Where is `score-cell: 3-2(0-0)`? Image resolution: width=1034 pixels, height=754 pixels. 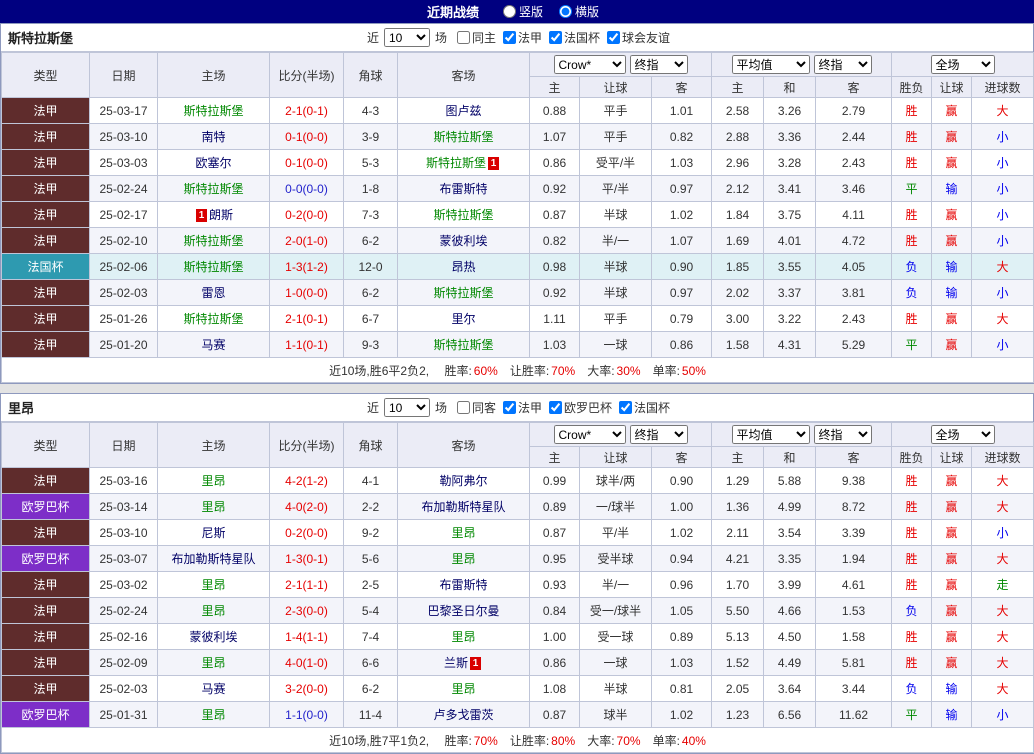 score-cell: 3-2(0-0) is located at coordinates (306, 688).